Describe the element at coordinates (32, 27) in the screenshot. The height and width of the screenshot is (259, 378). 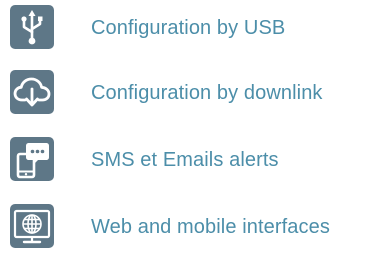
I see `usb-icon` at that location.